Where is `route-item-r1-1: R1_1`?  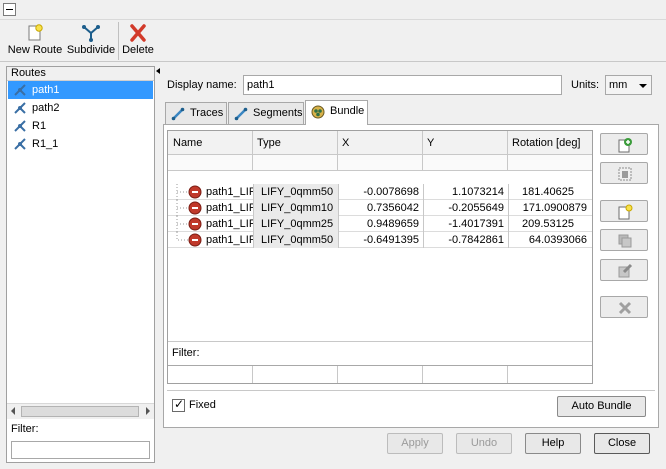 route-item-r1-1: R1_1 is located at coordinates (80, 144).